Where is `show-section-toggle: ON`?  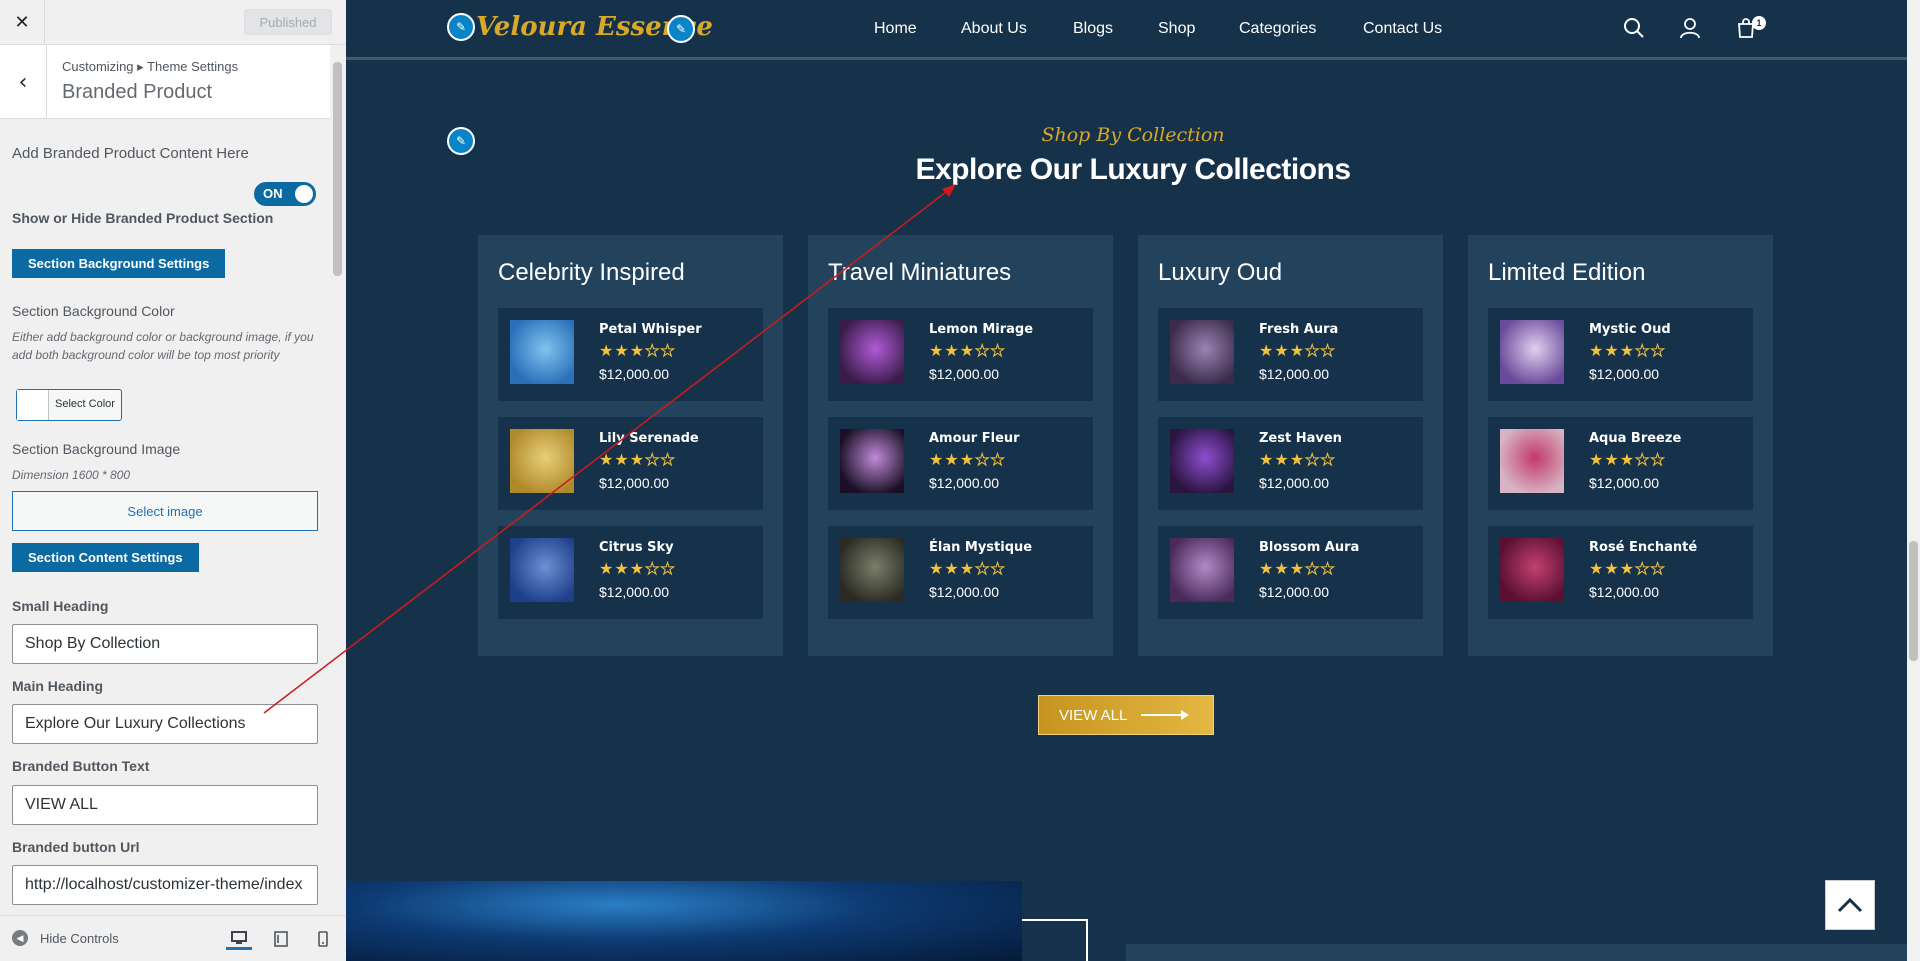 show-section-toggle: ON is located at coordinates (285, 194).